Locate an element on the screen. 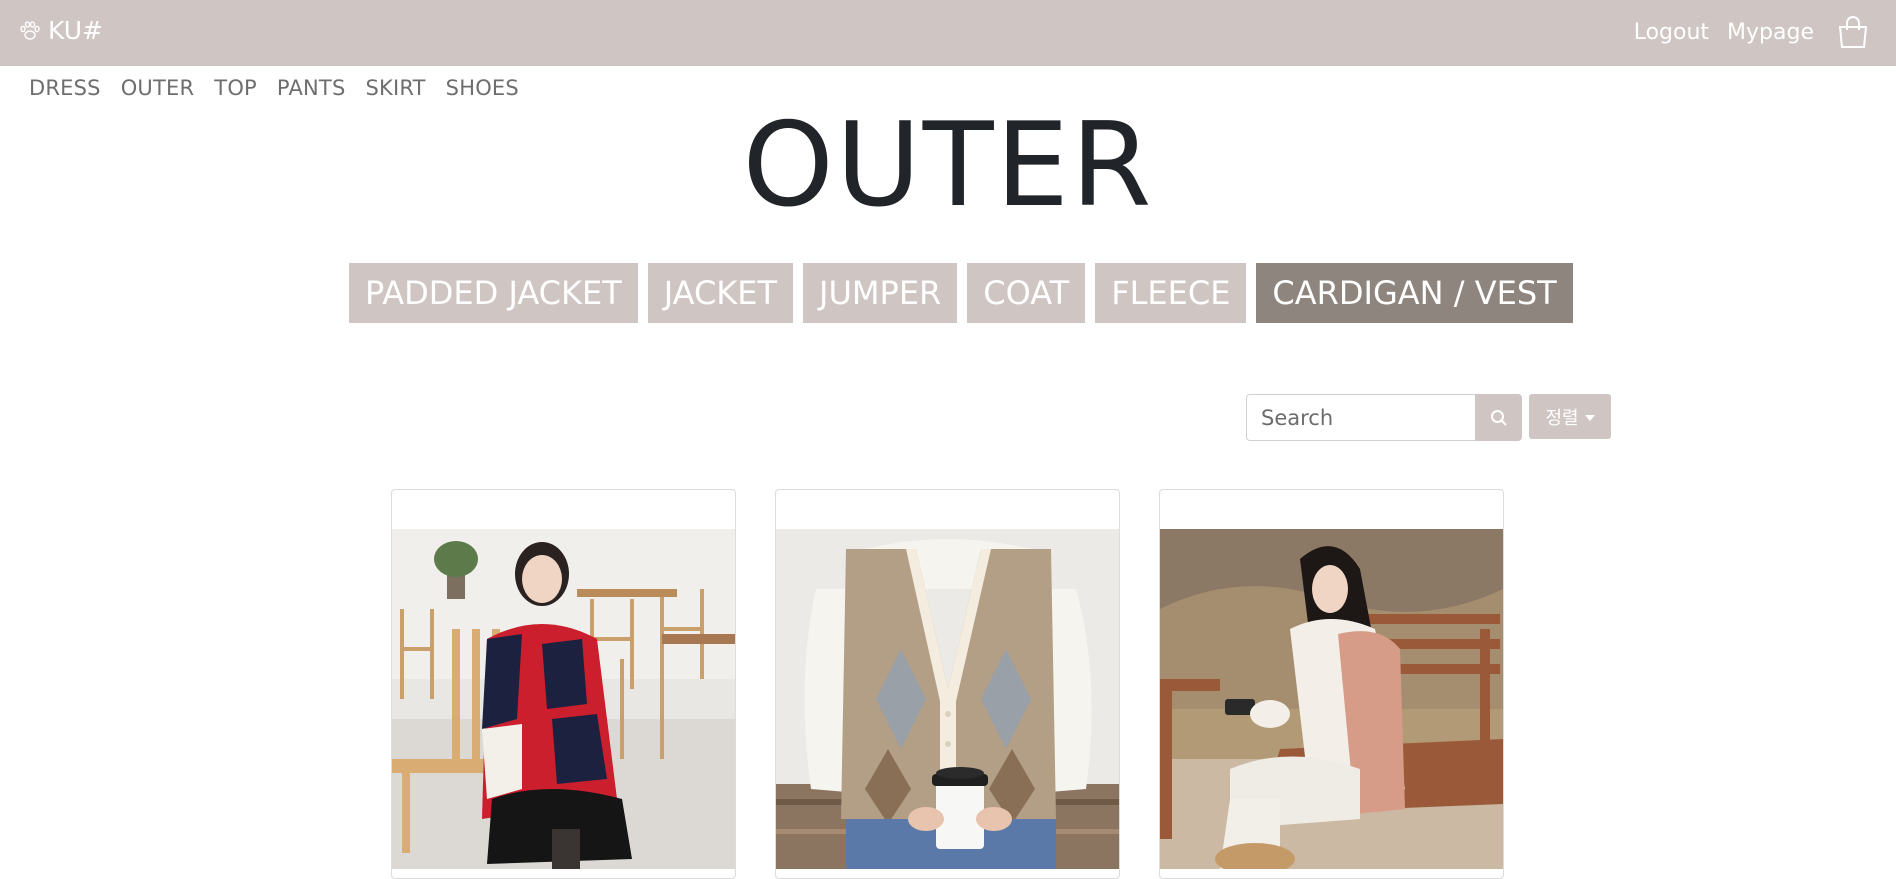  brand-name: KU# is located at coordinates (75, 30).